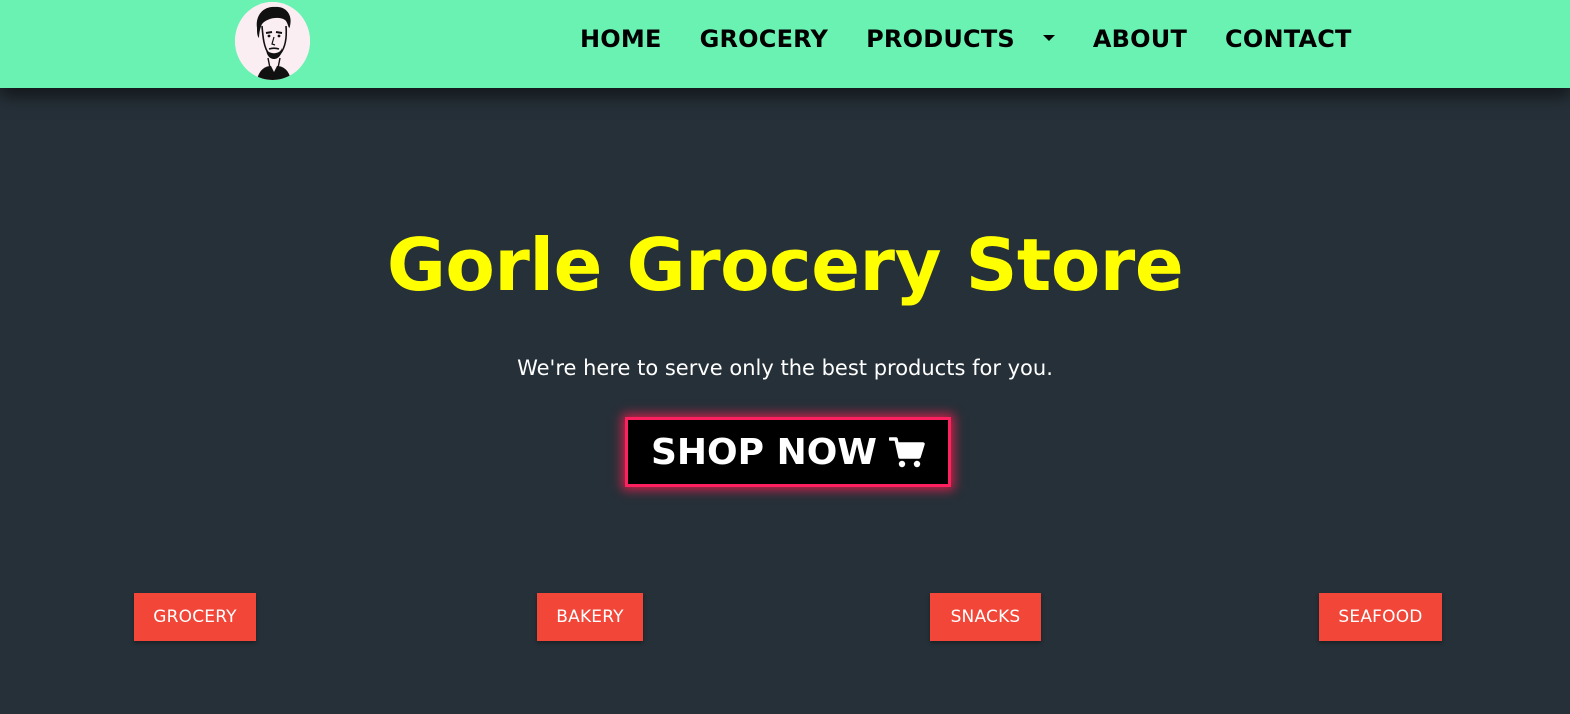 This screenshot has height=714, width=1570. Describe the element at coordinates (1380, 617) in the screenshot. I see `category-seafood-button: SEAFOOD` at that location.